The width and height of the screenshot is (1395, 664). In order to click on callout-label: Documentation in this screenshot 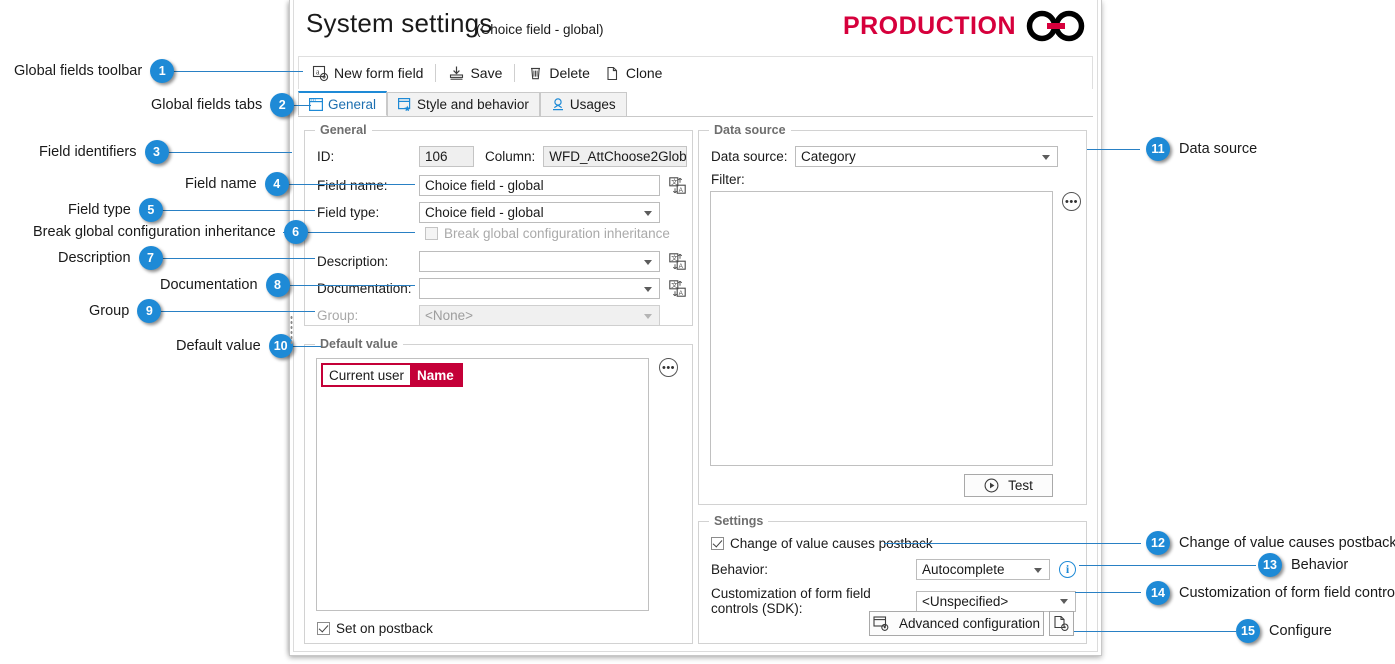, I will do `click(209, 285)`.